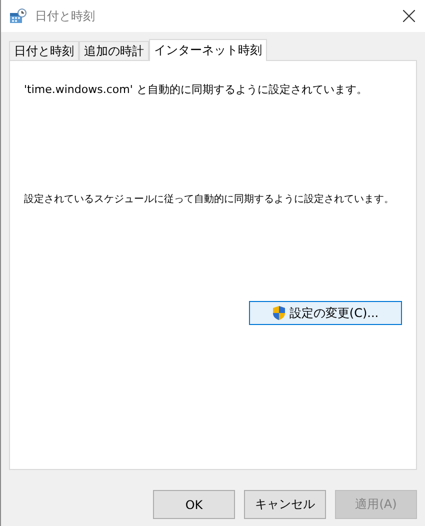  Describe the element at coordinates (65, 16) in the screenshot. I see `window-title: 日付と時刻` at that location.